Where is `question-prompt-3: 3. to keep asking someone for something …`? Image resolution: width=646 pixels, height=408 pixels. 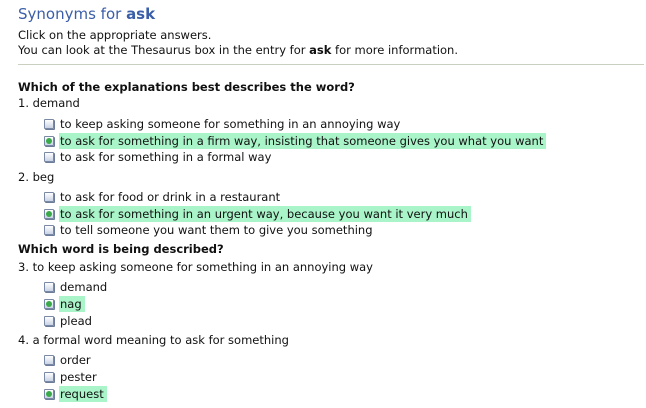
question-prompt-3: 3. to keep asking someone for something … is located at coordinates (195, 267).